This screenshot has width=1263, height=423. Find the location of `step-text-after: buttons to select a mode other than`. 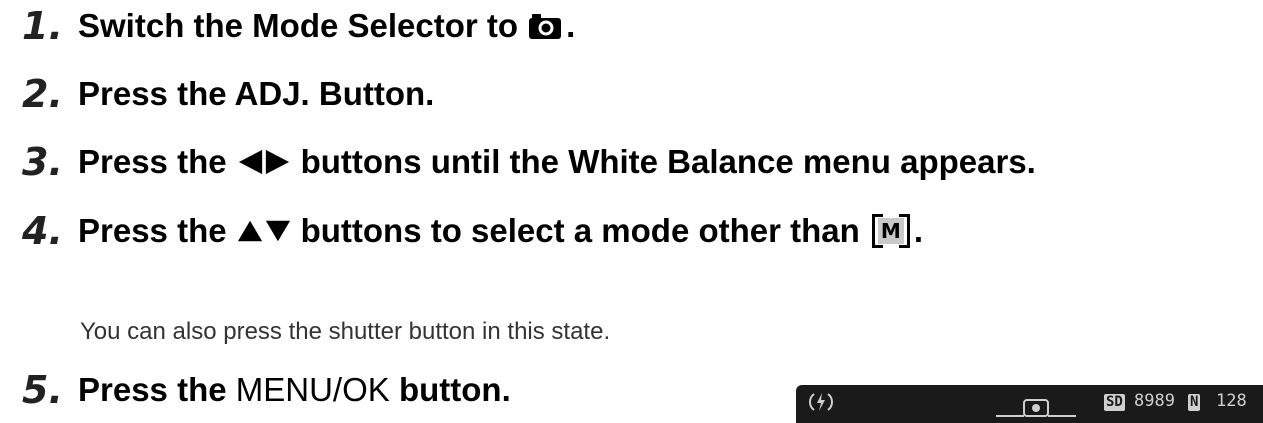

step-text-after: buttons to select a mode other than is located at coordinates (580, 230).